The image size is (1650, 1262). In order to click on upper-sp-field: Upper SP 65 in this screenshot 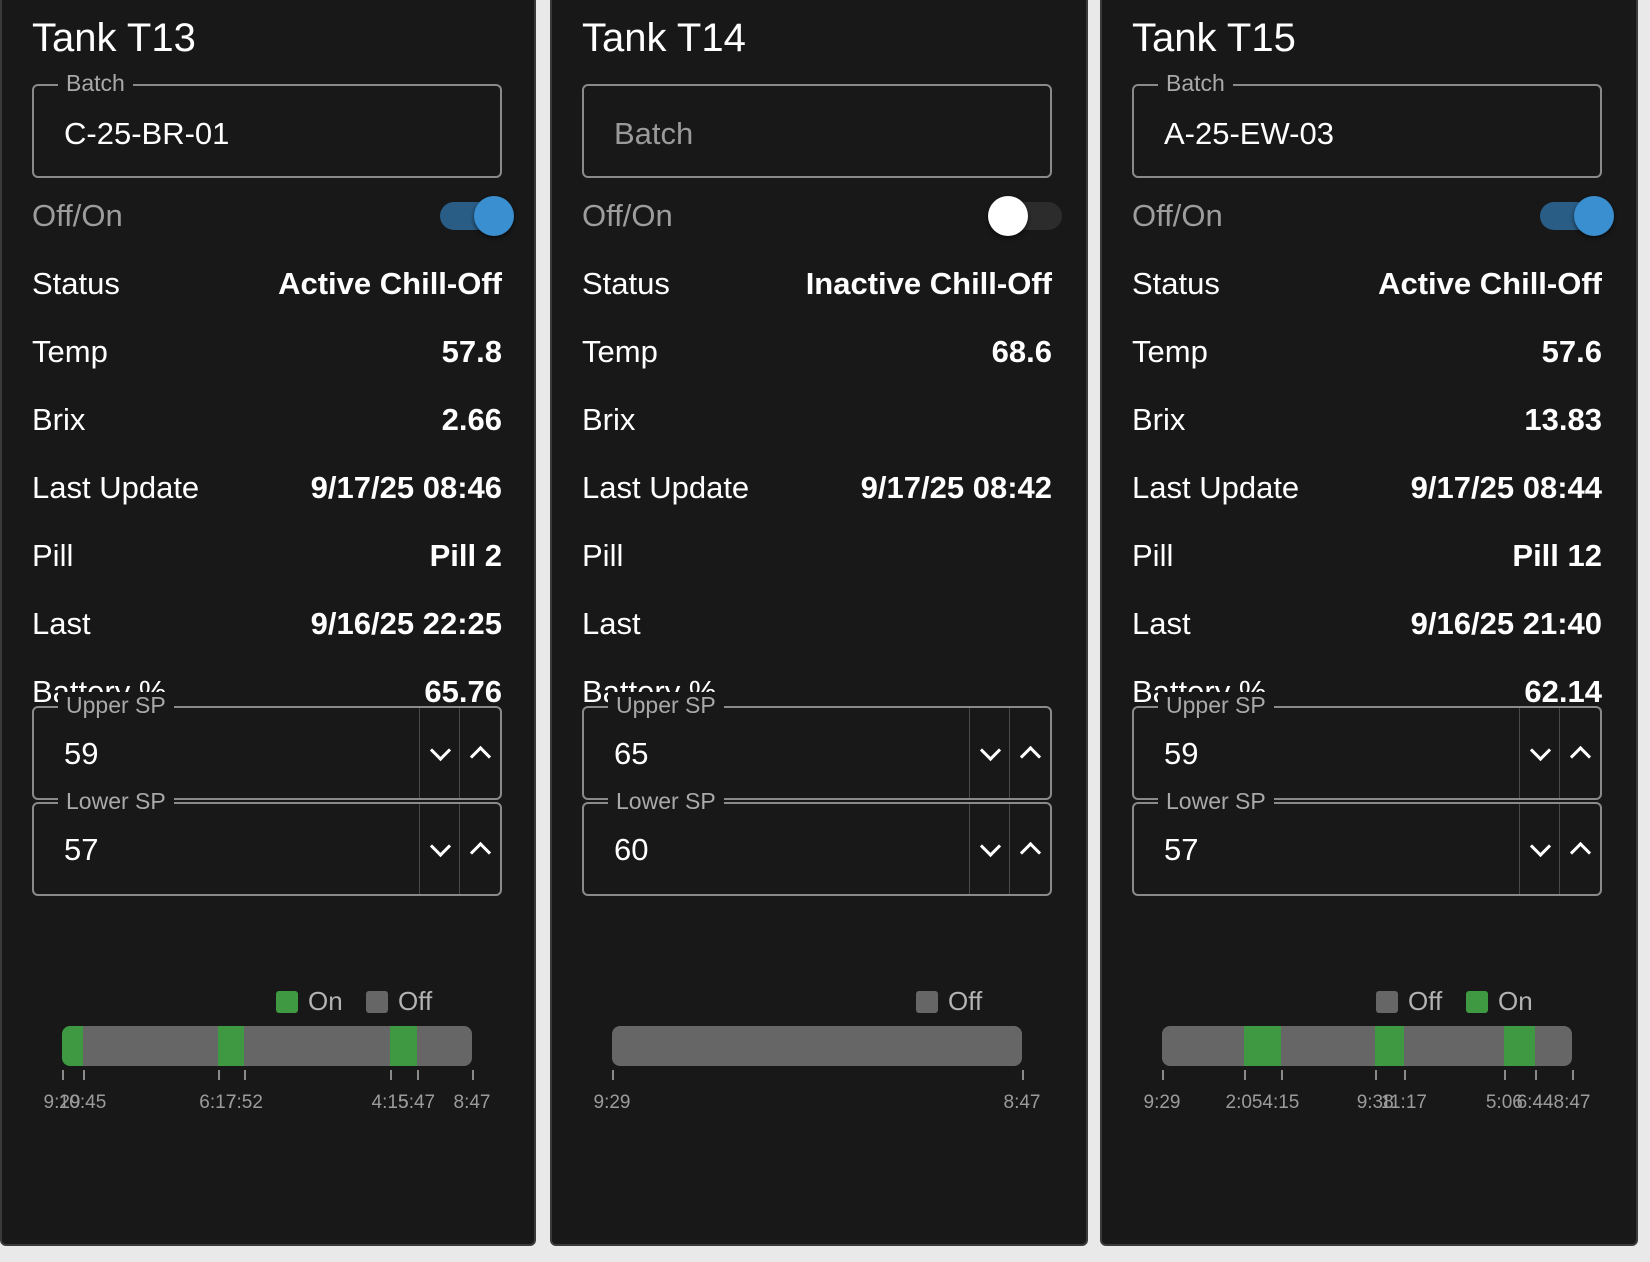, I will do `click(817, 746)`.